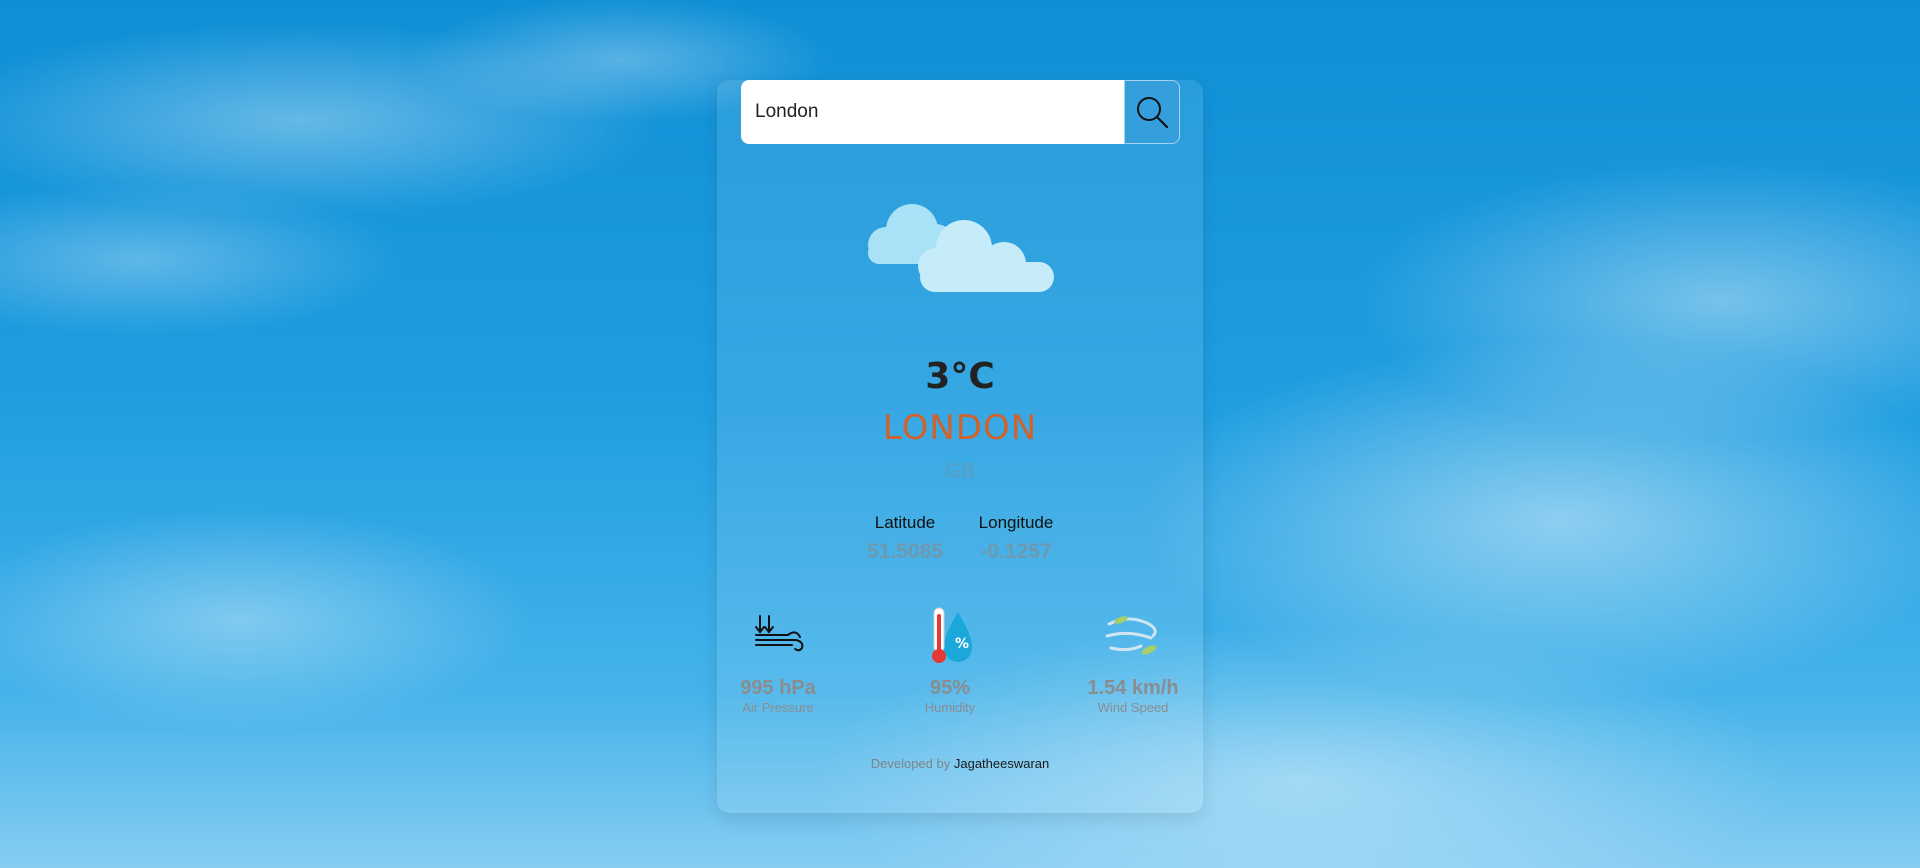 The height and width of the screenshot is (868, 1920). I want to click on longitude-label: Longitude, so click(1016, 522).